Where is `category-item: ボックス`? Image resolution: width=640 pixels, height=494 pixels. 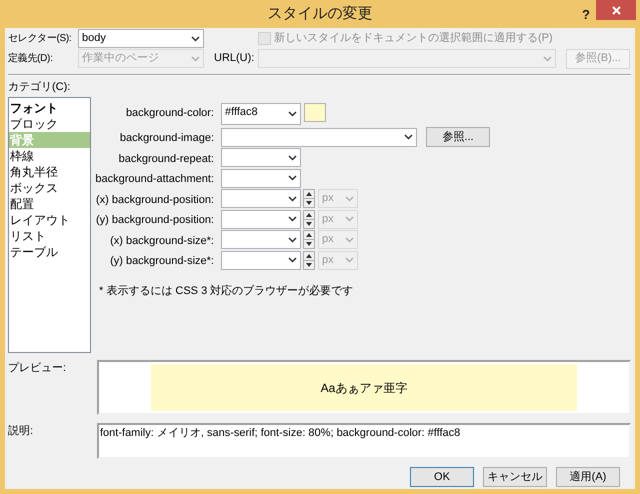
category-item: ボックス is located at coordinates (49, 188).